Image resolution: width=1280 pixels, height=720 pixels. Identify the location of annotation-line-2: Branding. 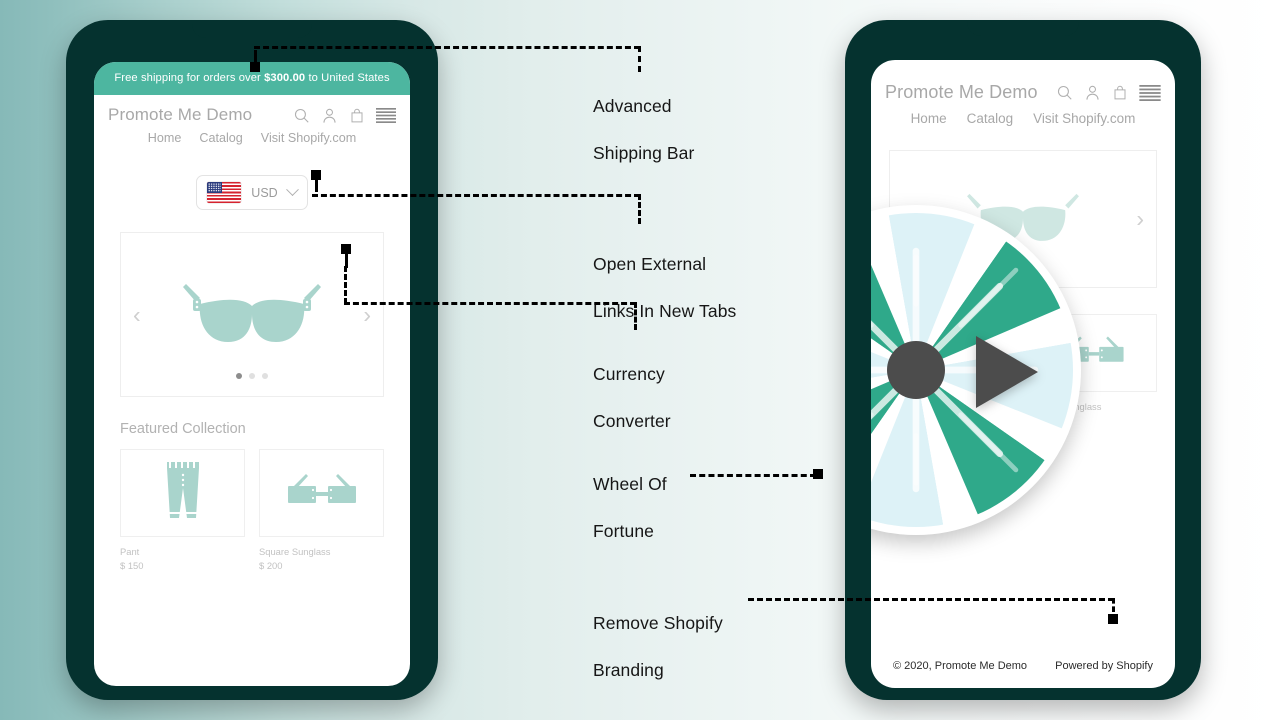
(628, 669).